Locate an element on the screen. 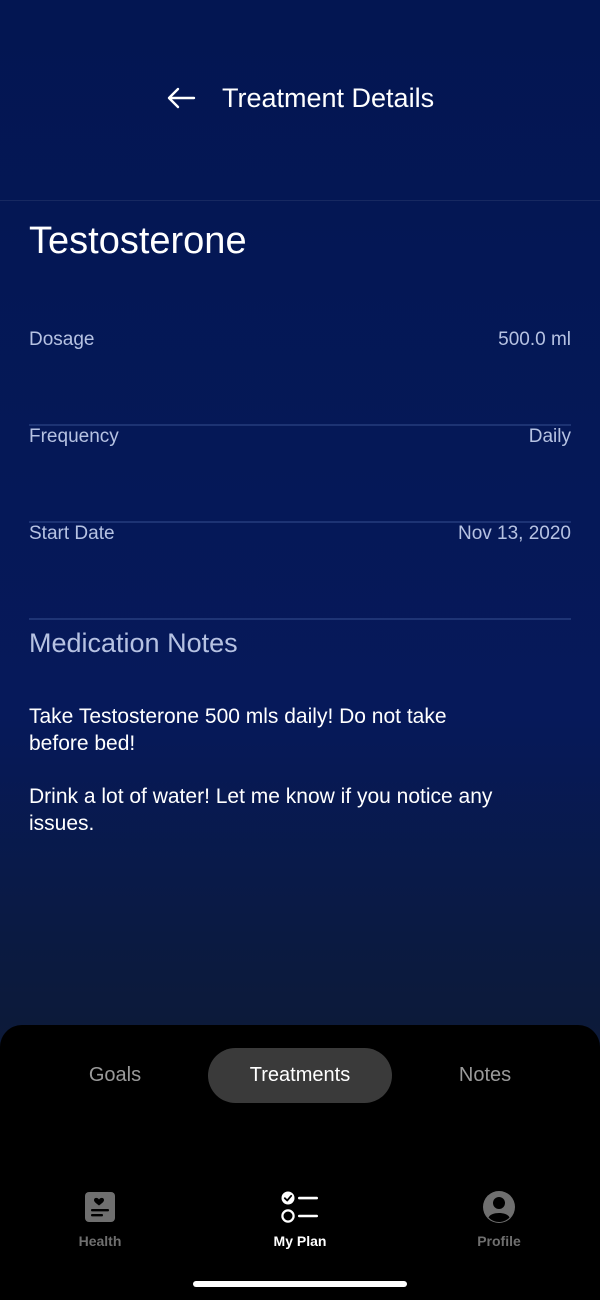  nav-item-health: Health is located at coordinates (100, 1219).